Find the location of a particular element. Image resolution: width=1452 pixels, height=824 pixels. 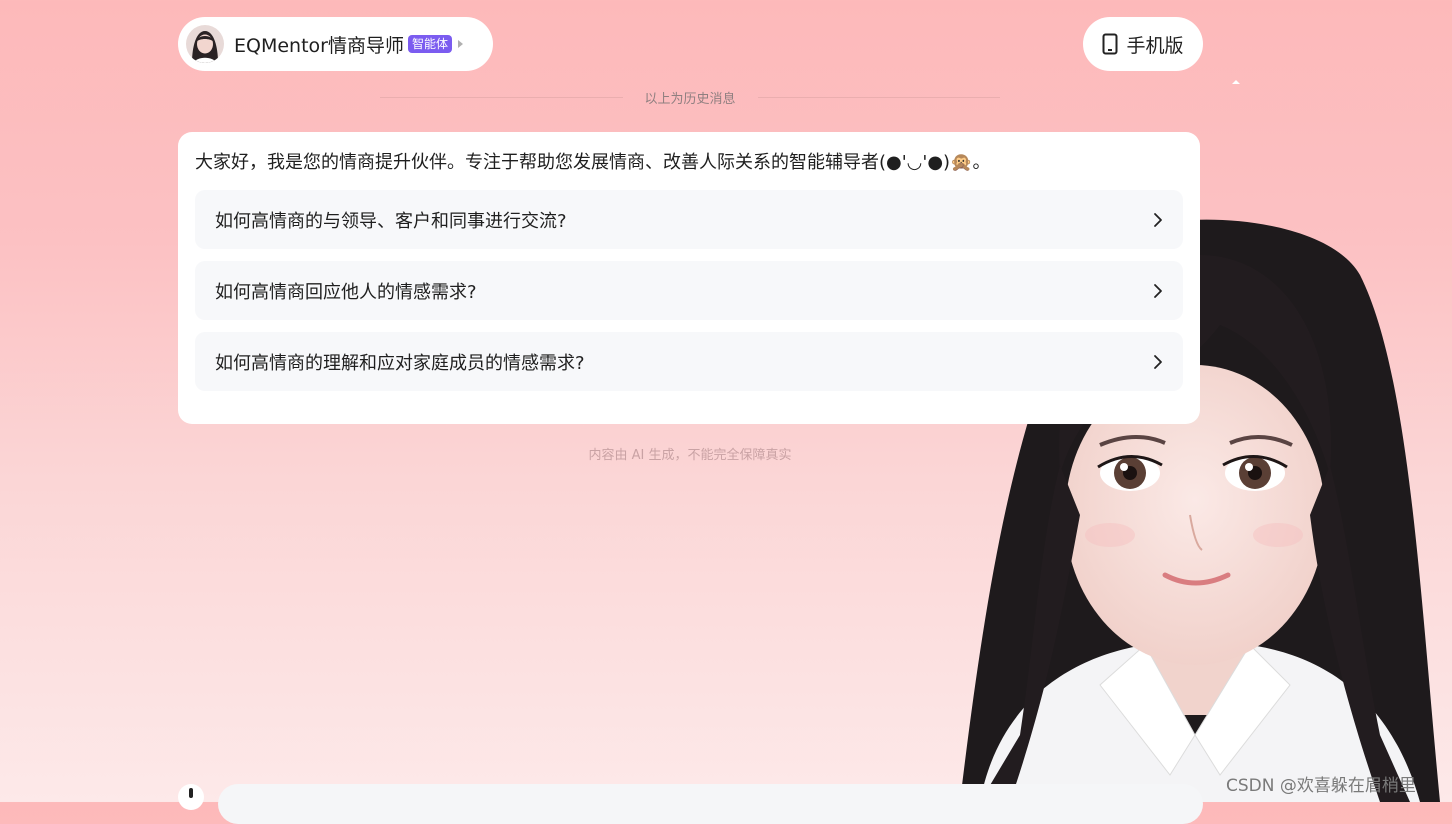

history-divider: 以上为历史消息 is located at coordinates (690, 97).